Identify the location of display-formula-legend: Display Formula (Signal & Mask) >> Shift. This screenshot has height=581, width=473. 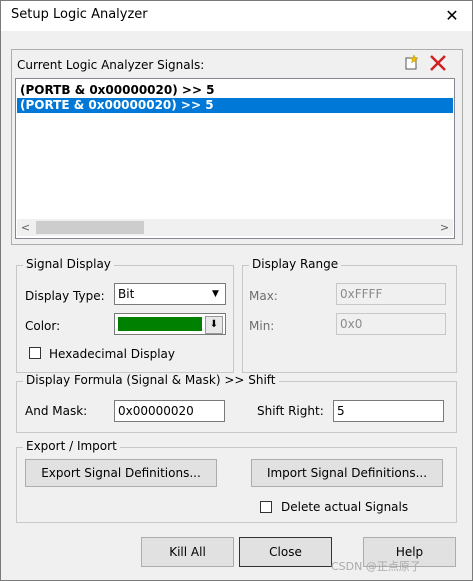
(151, 380).